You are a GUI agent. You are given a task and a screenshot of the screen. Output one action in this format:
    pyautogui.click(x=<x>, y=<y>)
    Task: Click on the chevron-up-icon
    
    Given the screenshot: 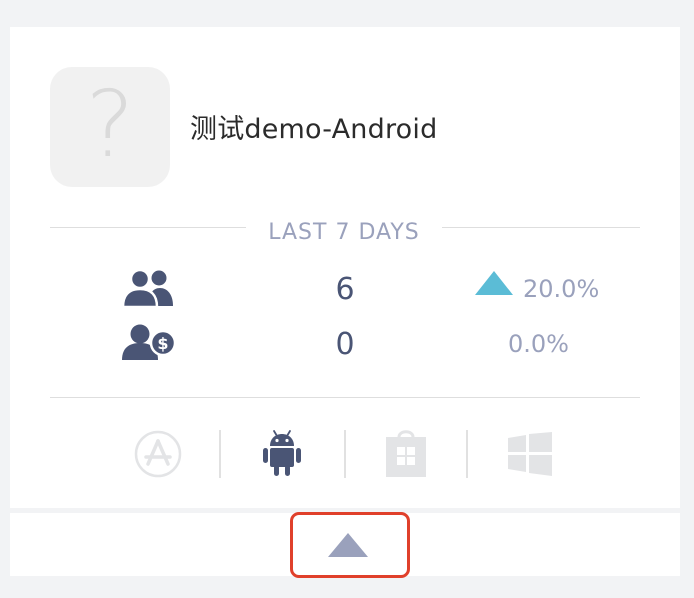 What is the action you would take?
    pyautogui.click(x=348, y=545)
    